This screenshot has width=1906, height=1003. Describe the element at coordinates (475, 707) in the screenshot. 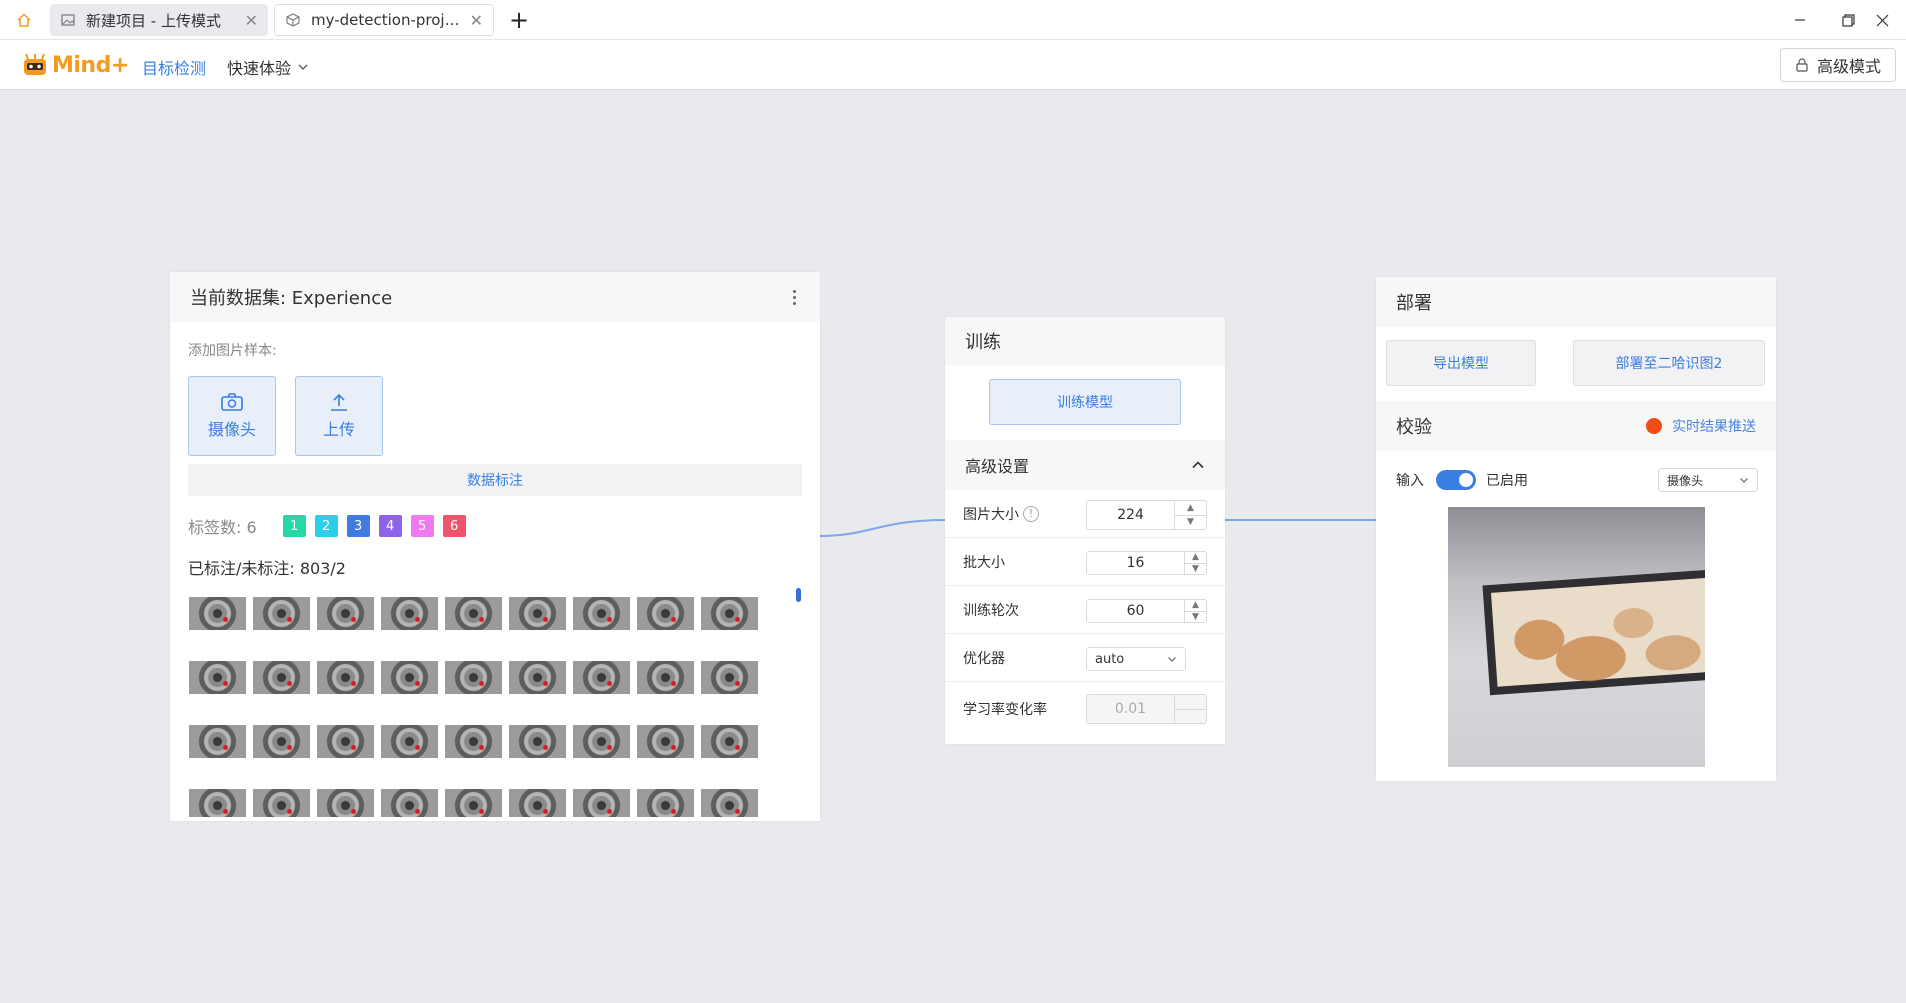

I see `image-sample-grid` at that location.